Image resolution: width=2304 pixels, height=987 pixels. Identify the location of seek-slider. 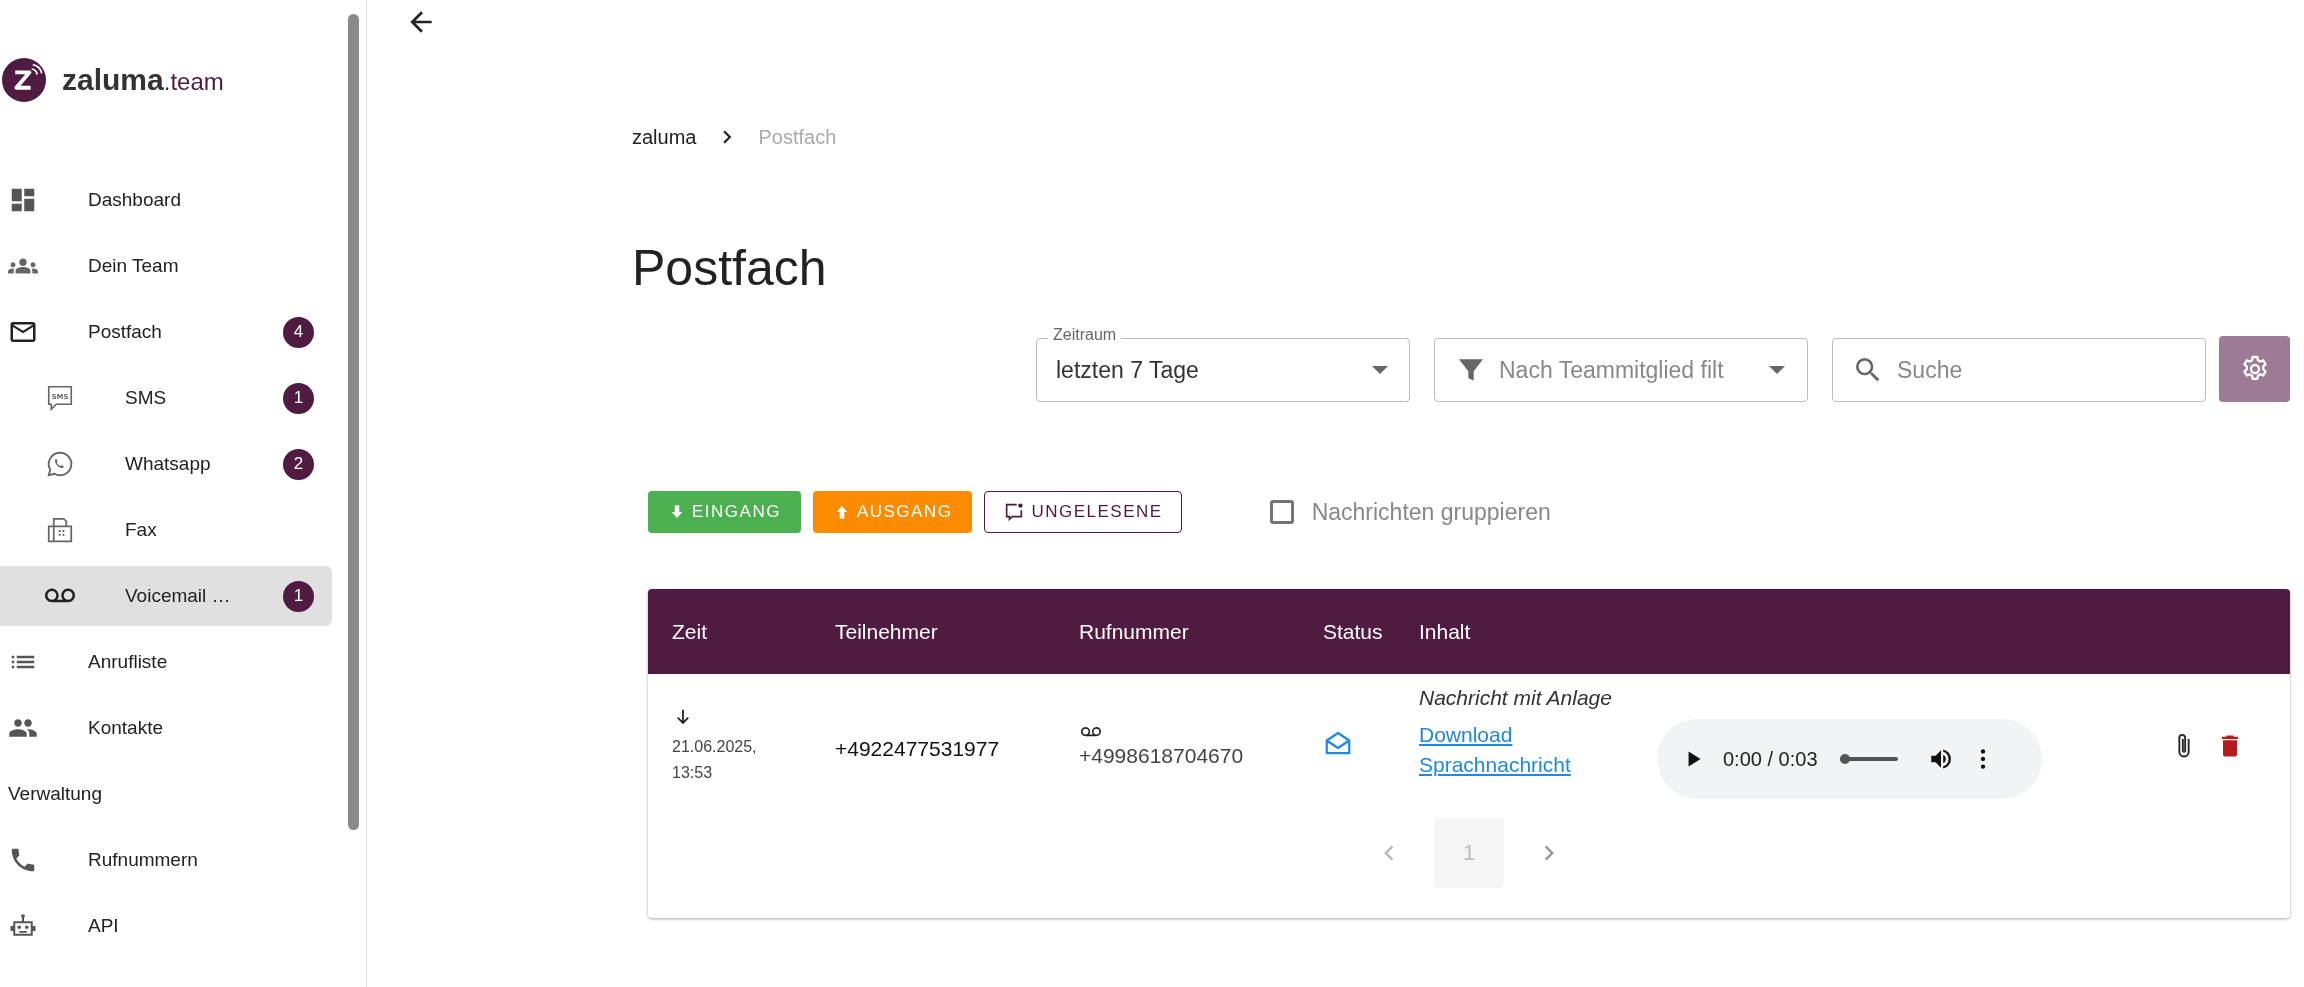
(1868, 759).